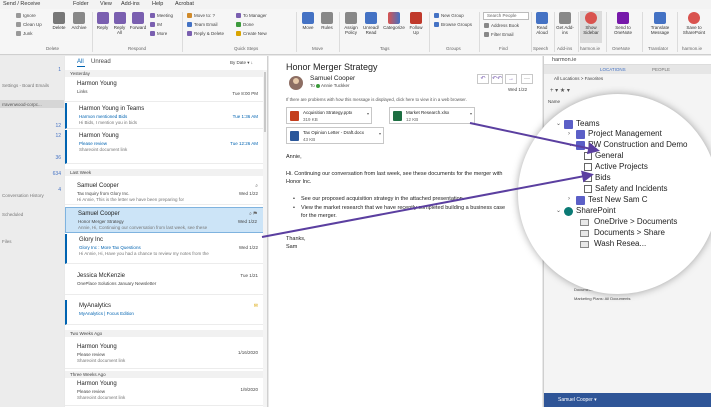 The image size is (711, 407). Describe the element at coordinates (81, 4) in the screenshot. I see `tab-folder: Folder` at that location.